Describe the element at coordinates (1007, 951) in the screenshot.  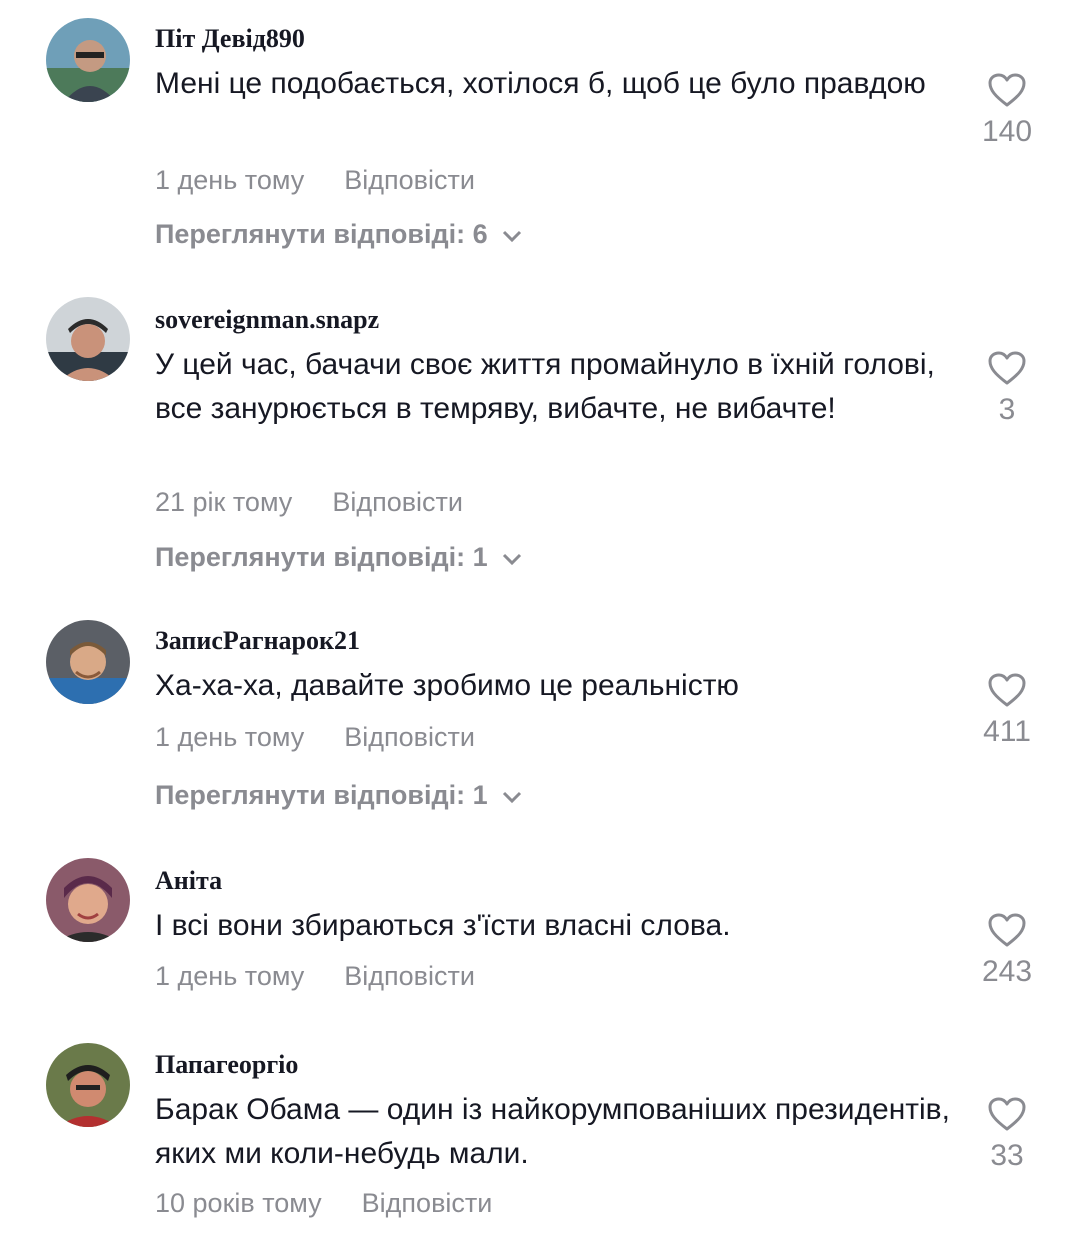
I see `like-control: 243` at that location.